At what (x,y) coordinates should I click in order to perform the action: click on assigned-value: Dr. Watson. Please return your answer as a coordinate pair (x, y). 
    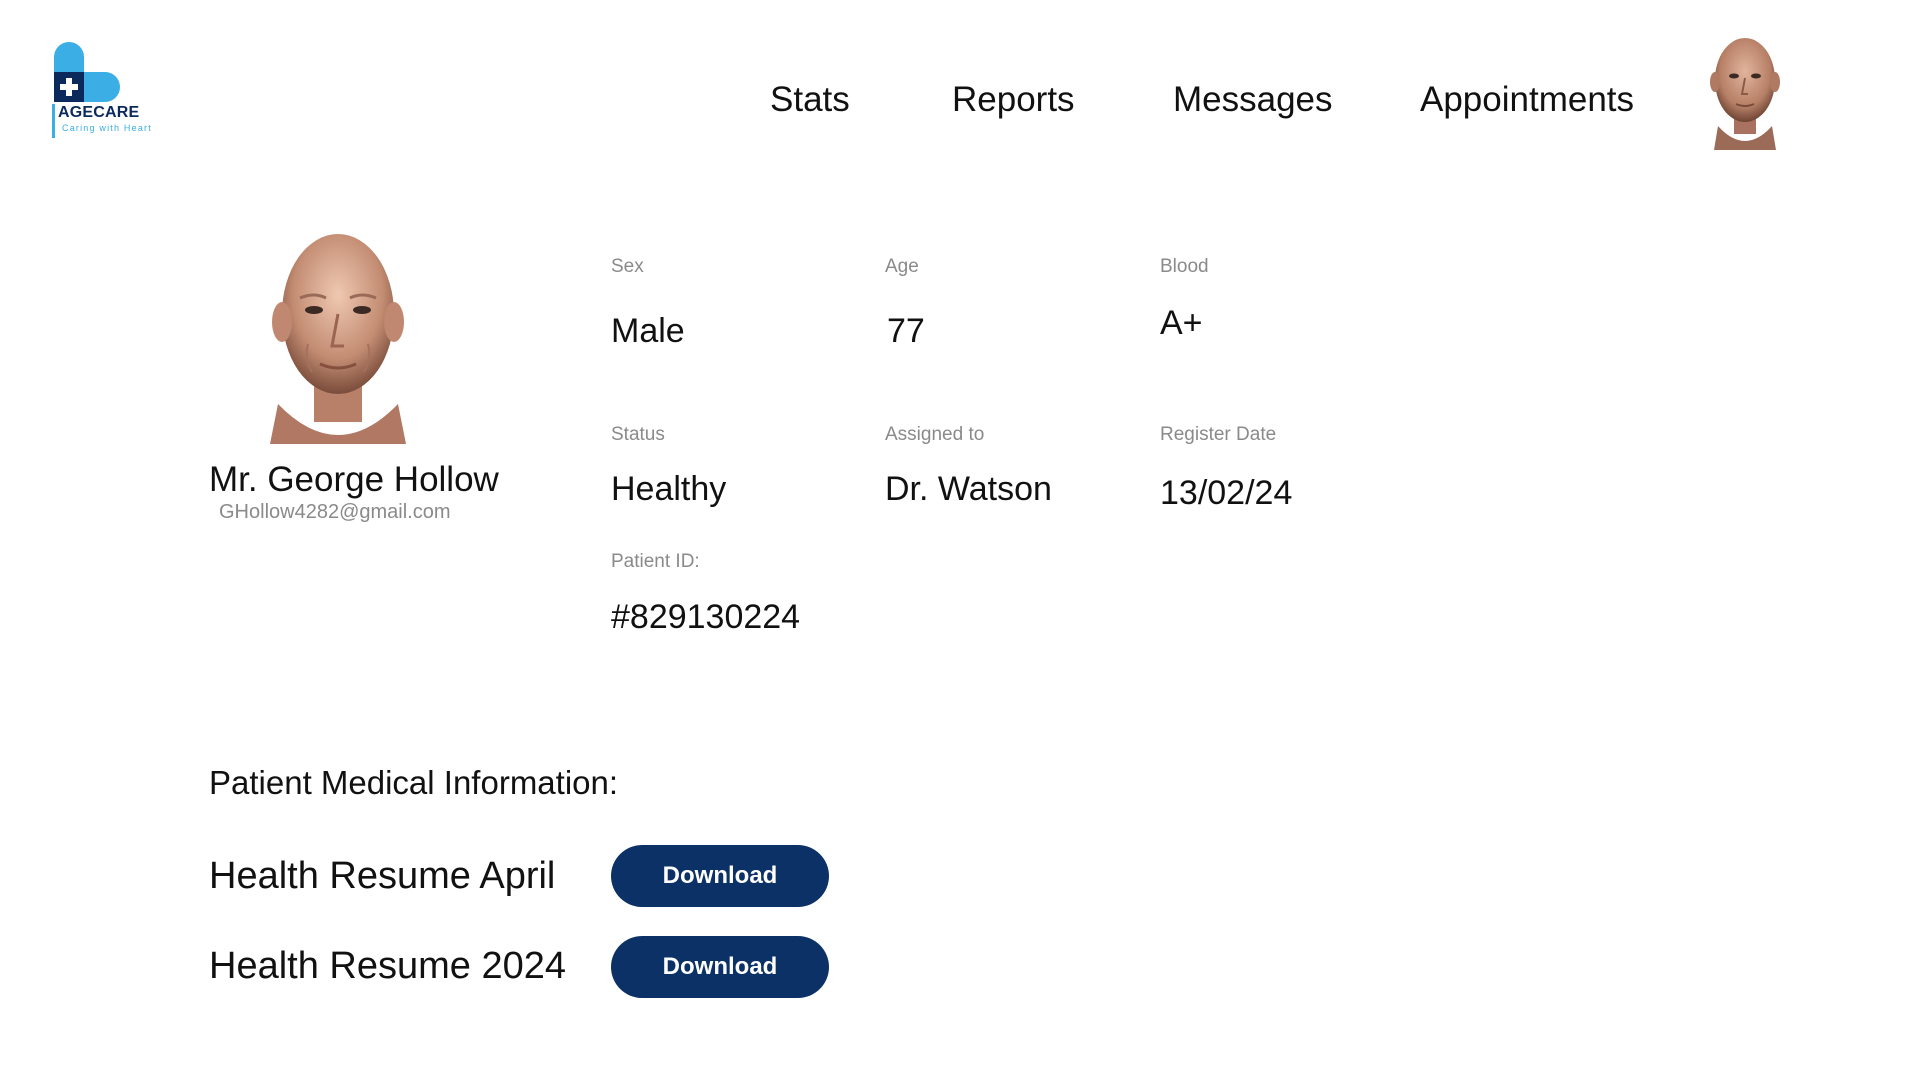
    Looking at the image, I should click on (968, 489).